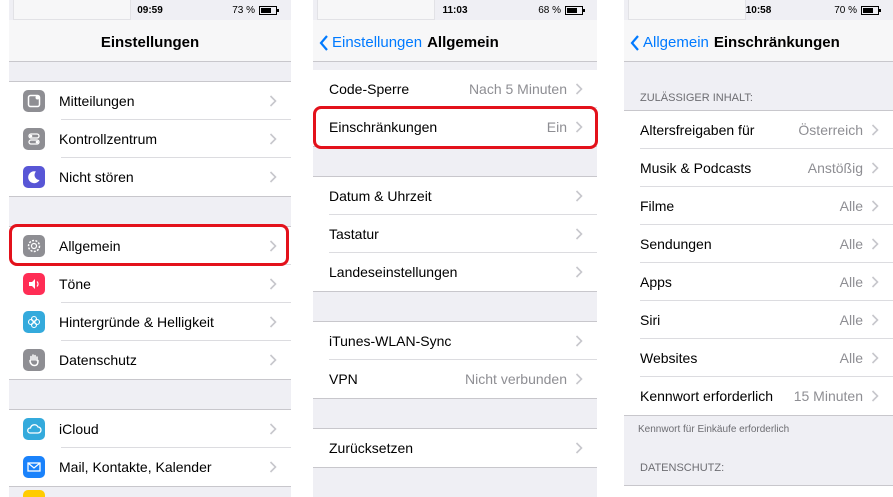 This screenshot has height=497, width=893. I want to click on status-bar: 11:03 68 %, so click(455, 10).